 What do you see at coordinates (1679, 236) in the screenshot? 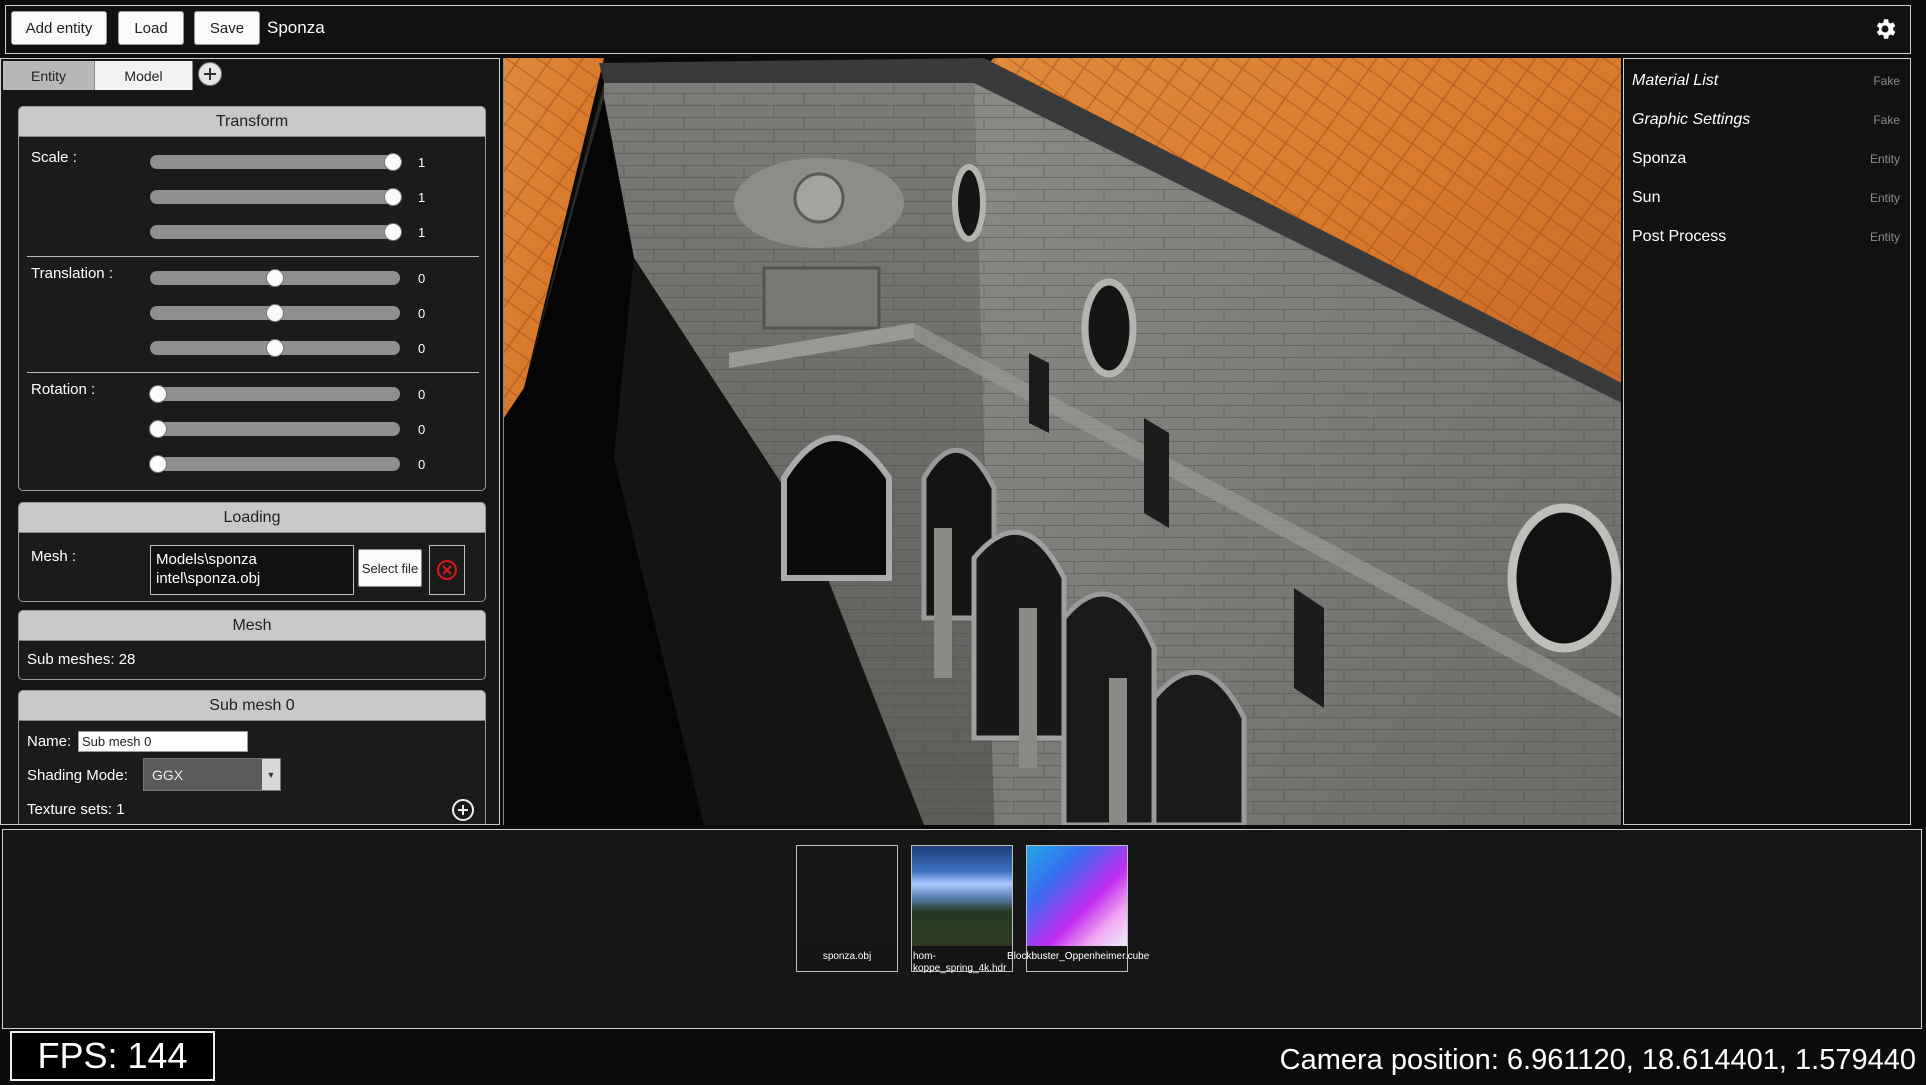
I see `hierarchy-item-name: Post Process` at bounding box center [1679, 236].